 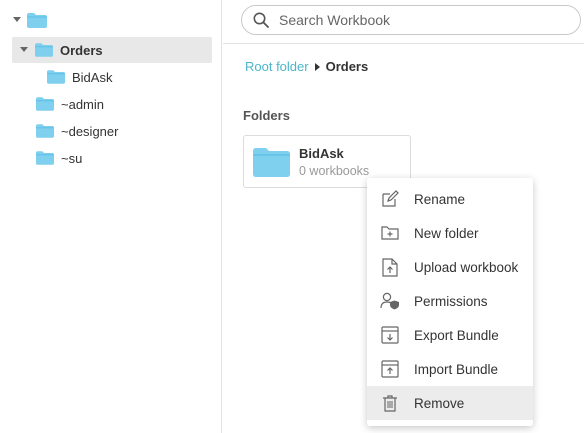 I want to click on rename-icon, so click(x=390, y=199).